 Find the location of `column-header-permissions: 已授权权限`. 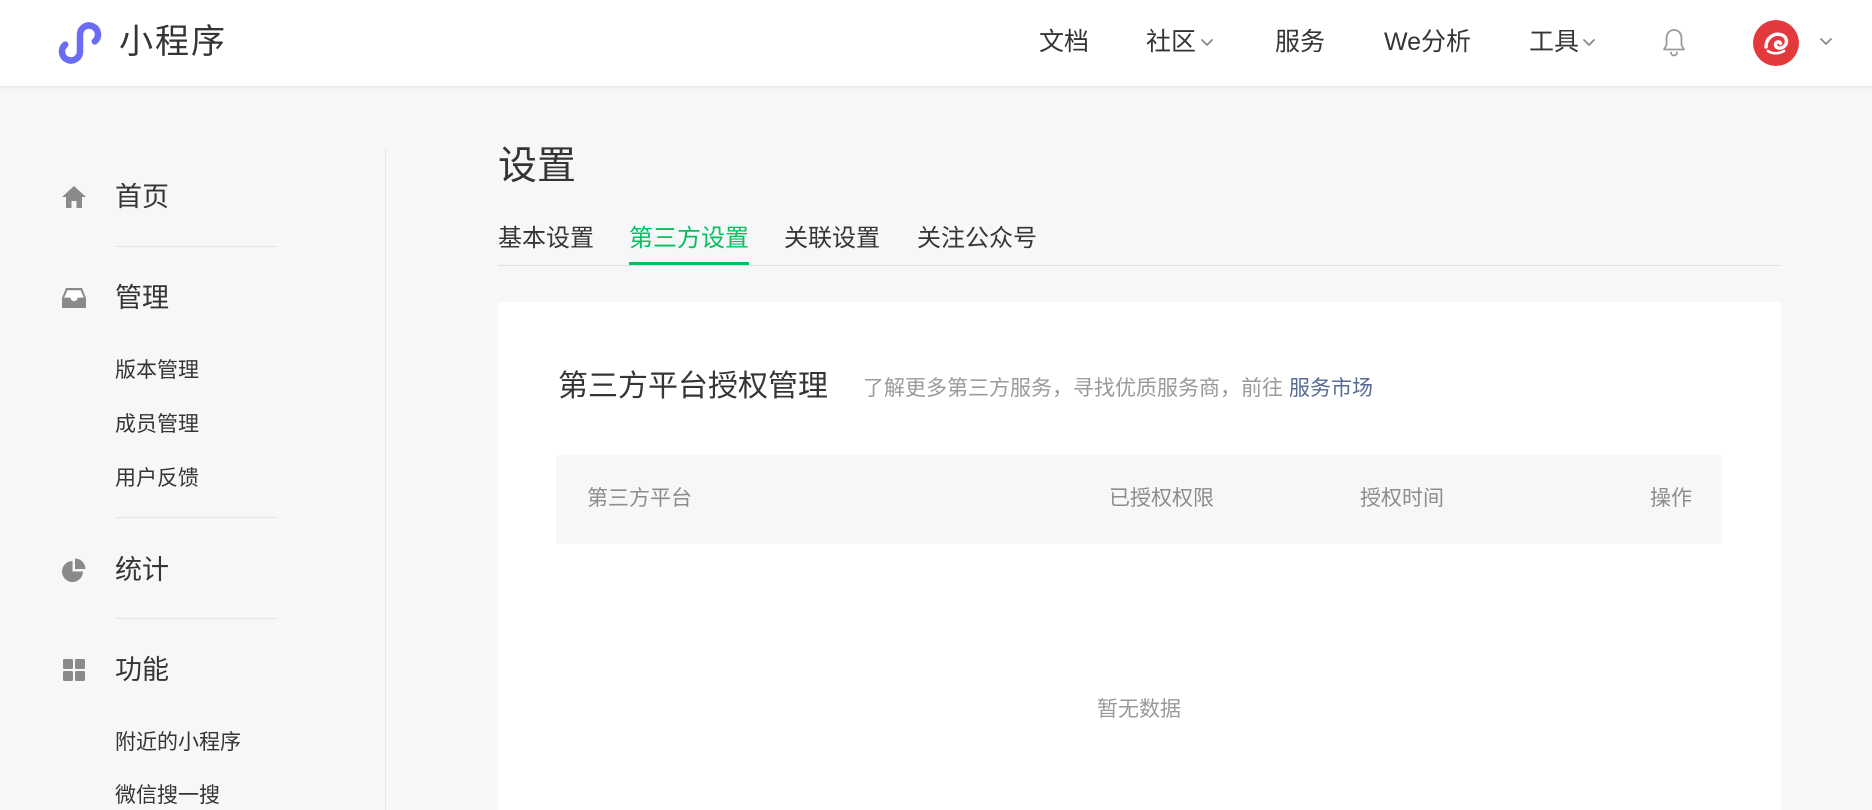

column-header-permissions: 已授权权限 is located at coordinates (1161, 498).